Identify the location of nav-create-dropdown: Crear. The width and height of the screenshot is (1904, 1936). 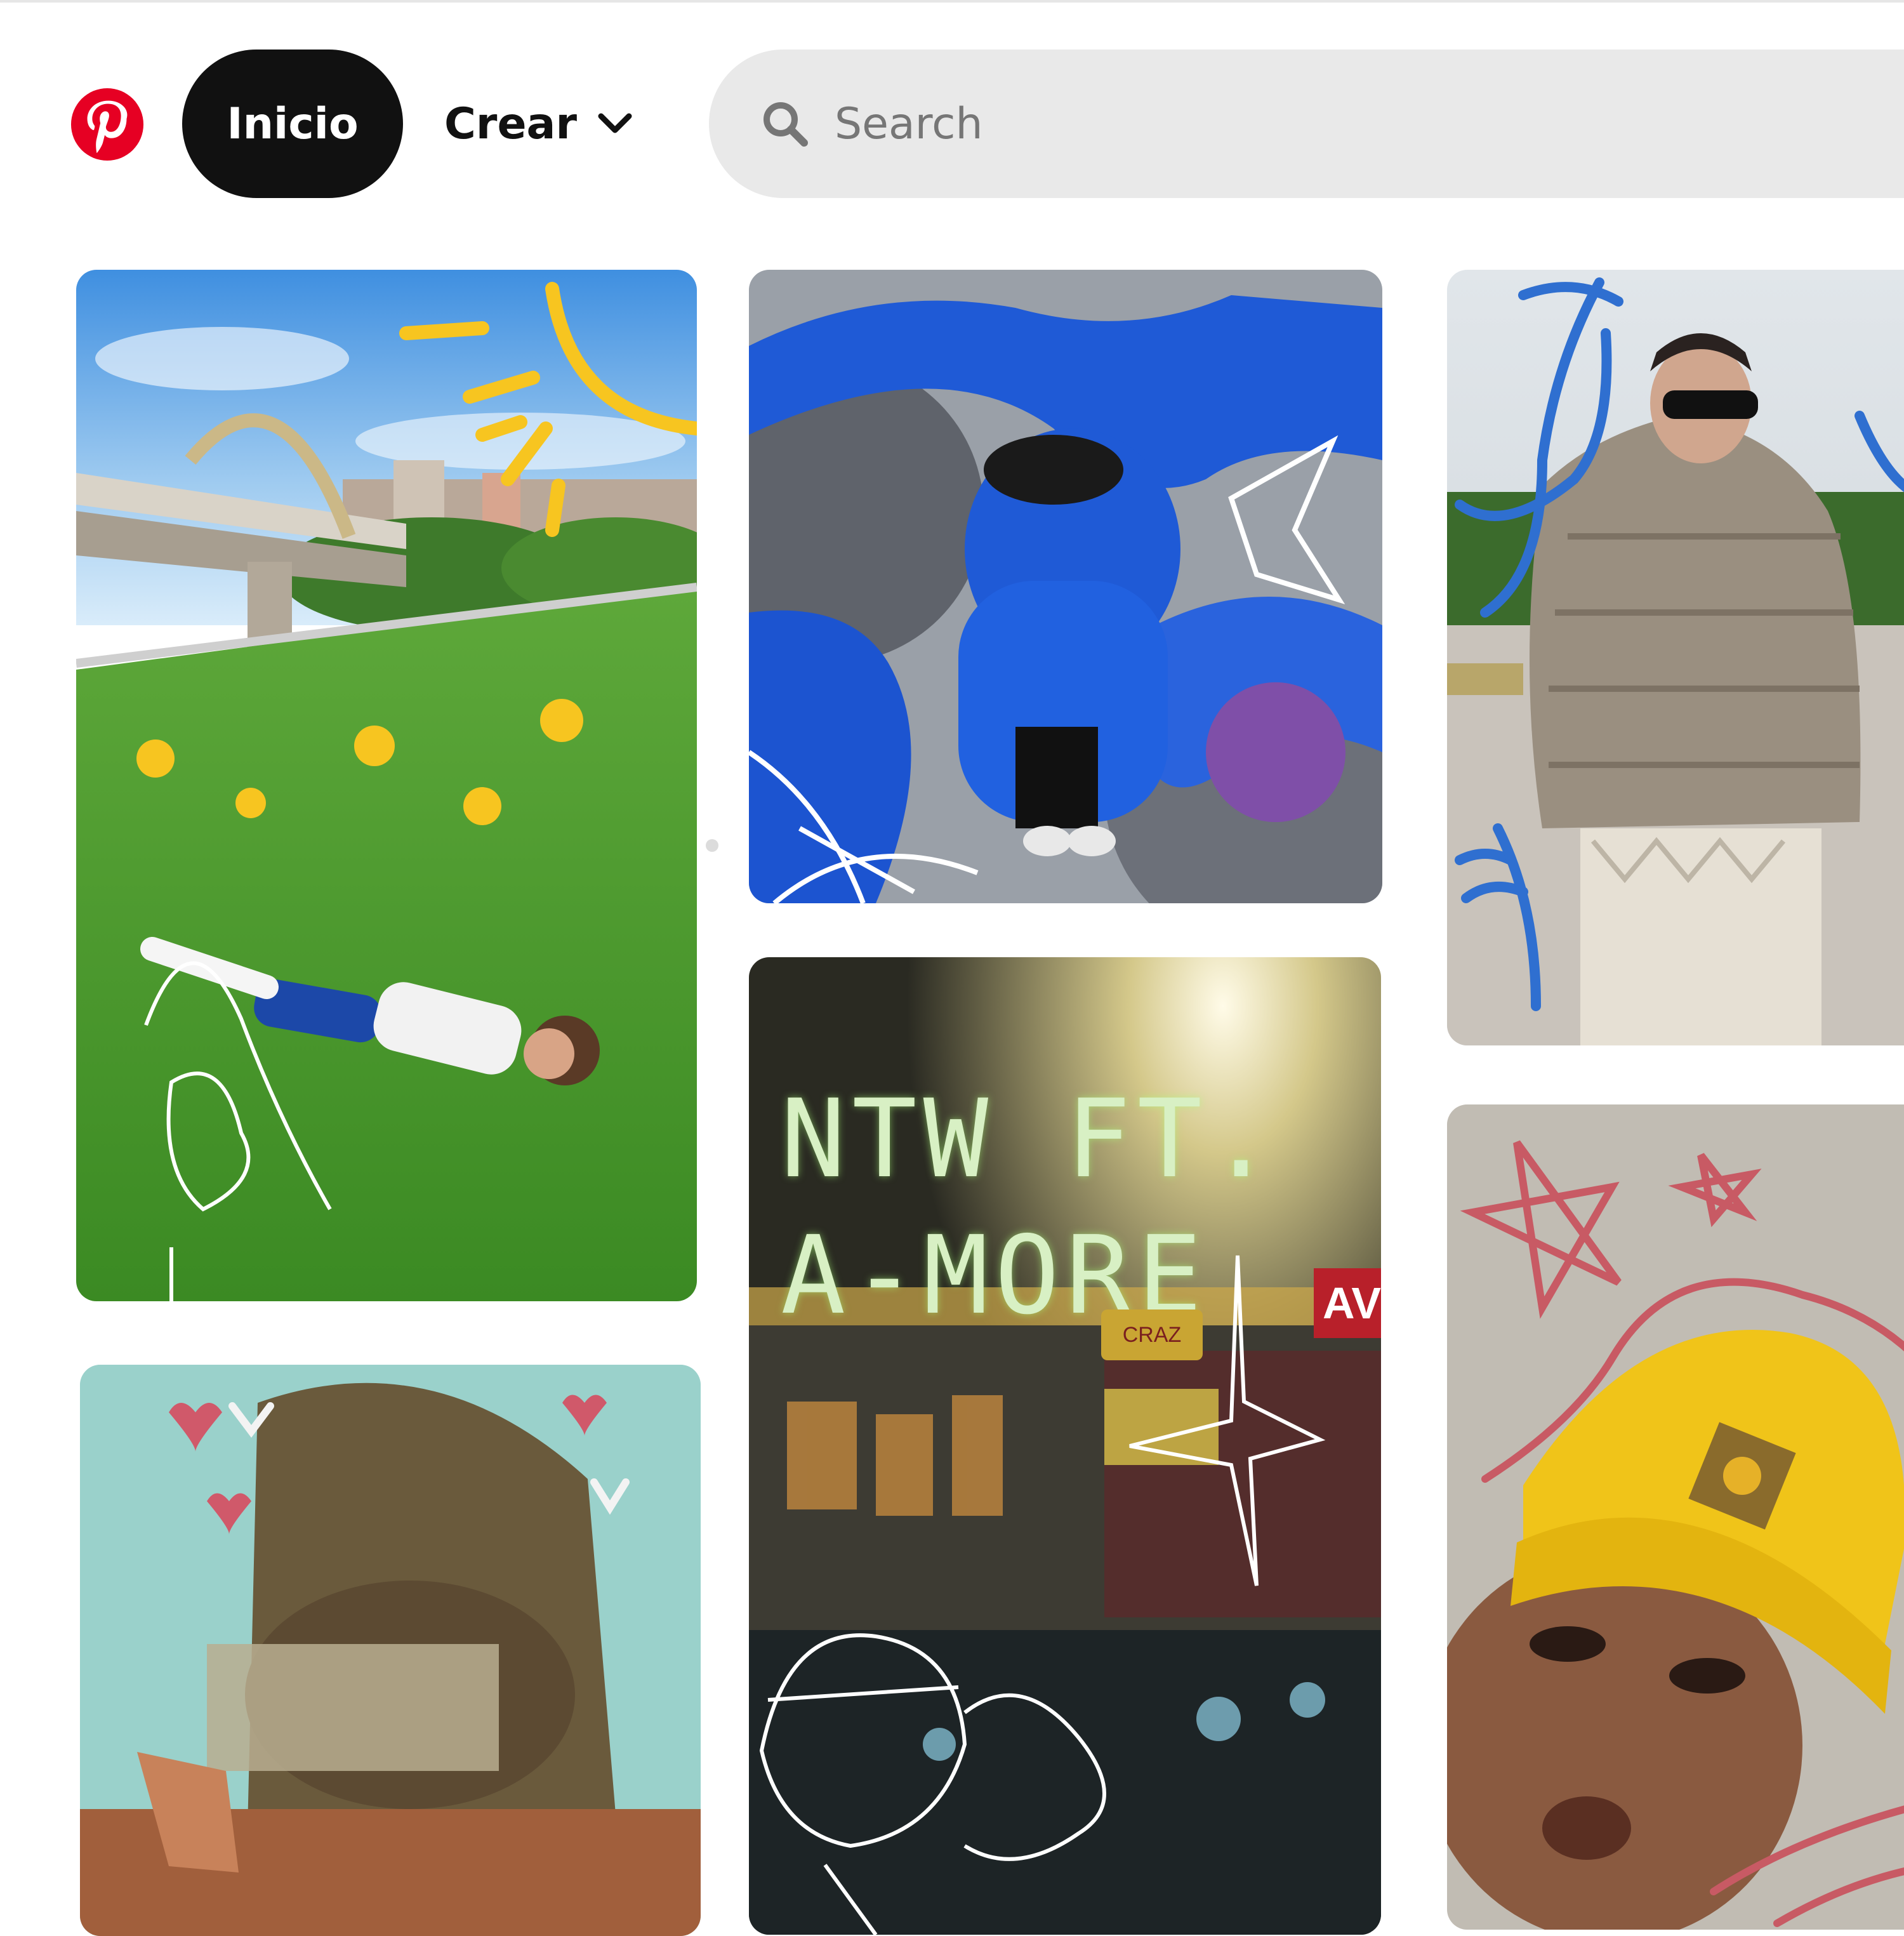
(558, 124).